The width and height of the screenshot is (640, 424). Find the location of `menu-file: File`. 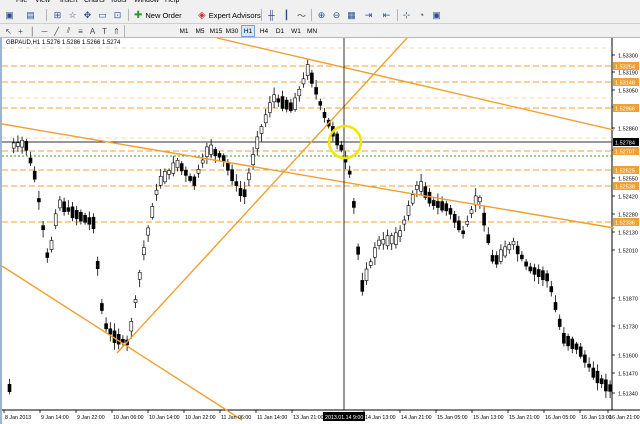

menu-file: File is located at coordinates (21, 2).